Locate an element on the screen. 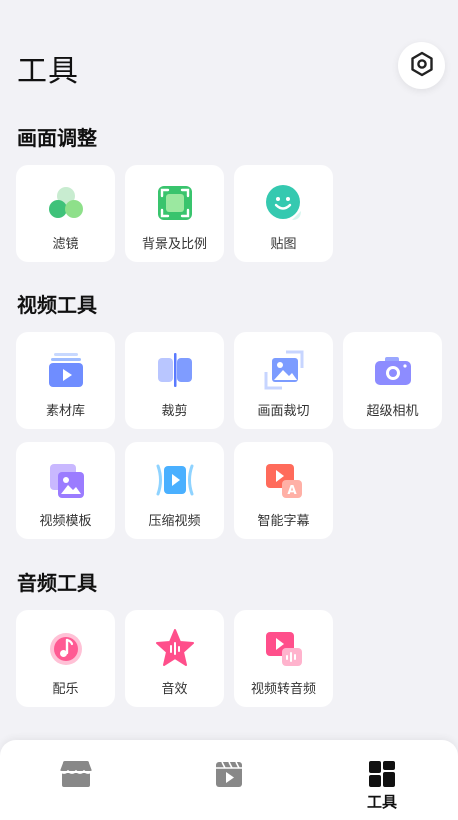  tool-sticker: 贴图 is located at coordinates (283, 213).